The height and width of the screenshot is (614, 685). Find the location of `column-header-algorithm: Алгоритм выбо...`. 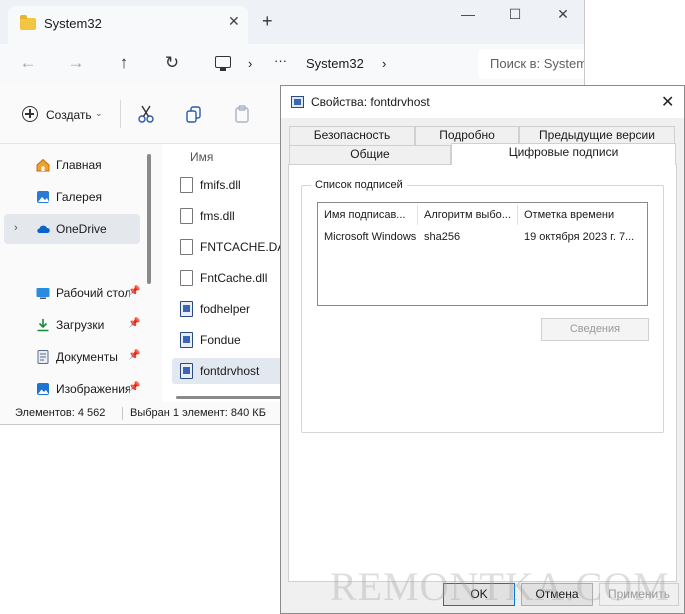

column-header-algorithm: Алгоритм выбо... is located at coordinates (468, 215).